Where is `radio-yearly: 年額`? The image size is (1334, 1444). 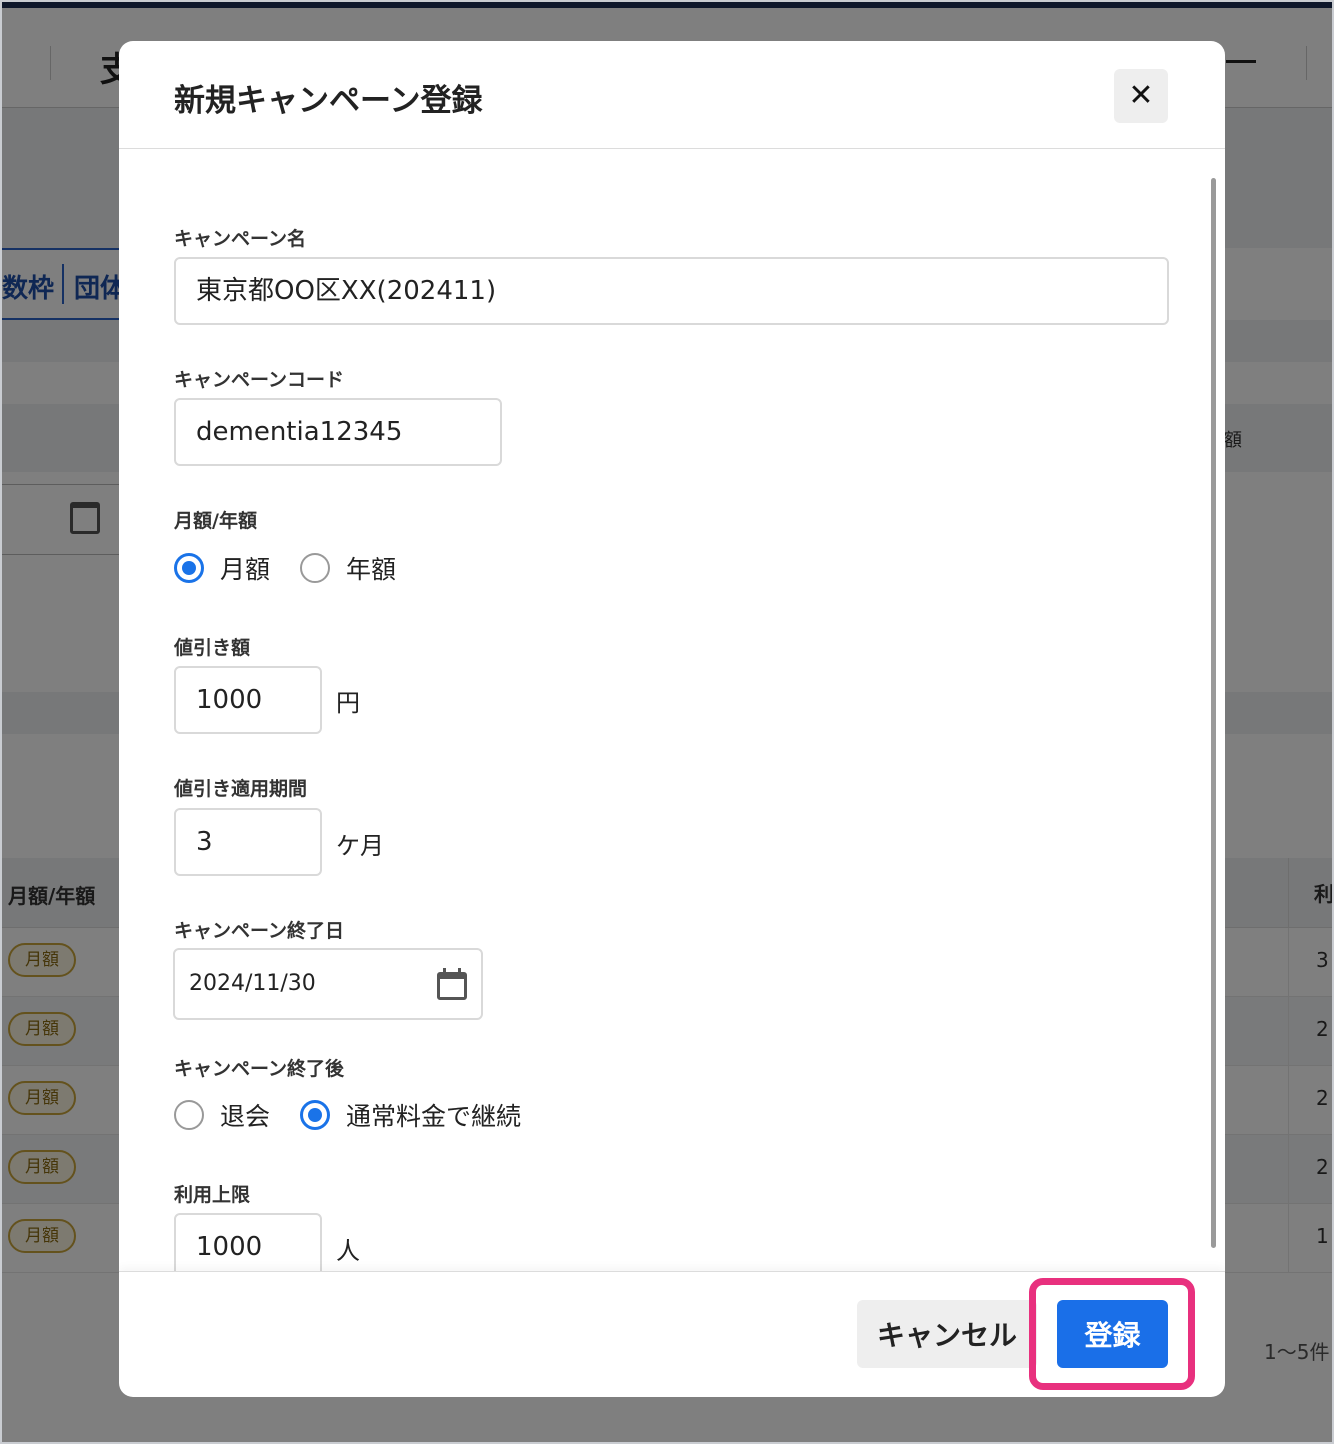 radio-yearly: 年額 is located at coordinates (348, 568).